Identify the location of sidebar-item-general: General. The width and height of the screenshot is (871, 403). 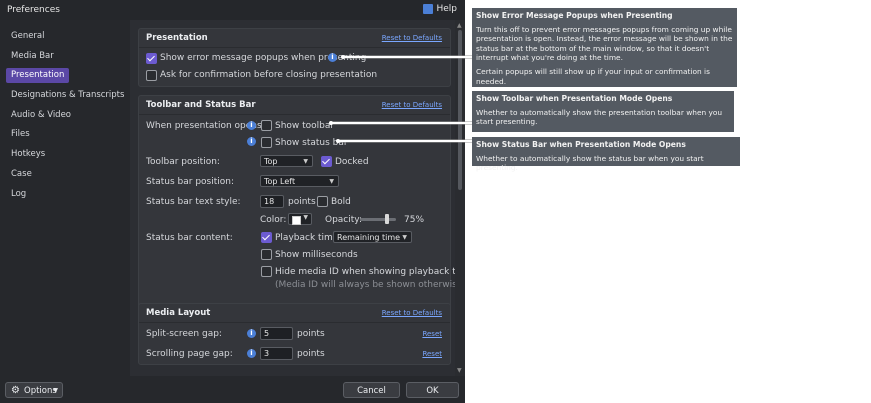
(28, 36).